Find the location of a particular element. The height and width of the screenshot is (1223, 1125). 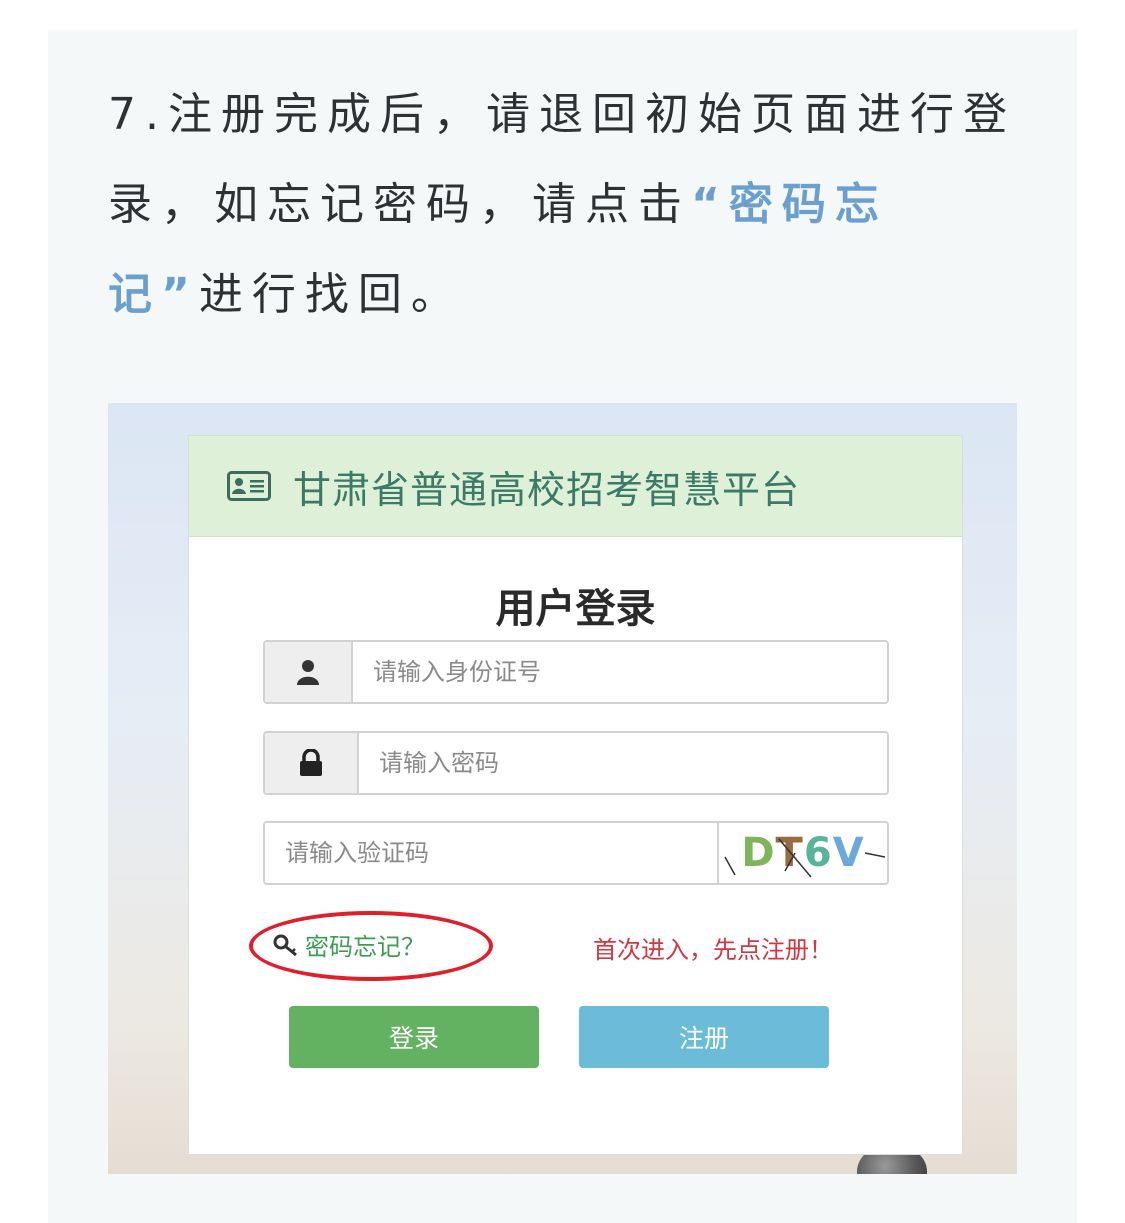

id-card-icon is located at coordinates (249, 486).